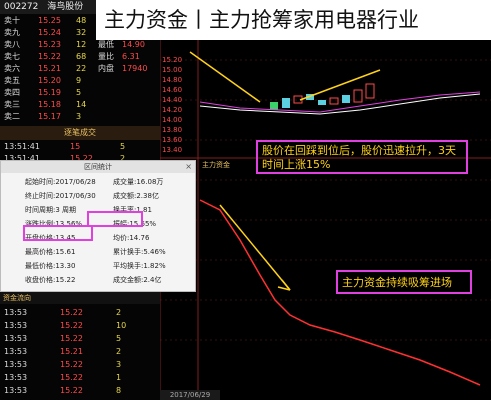 The image size is (491, 400). What do you see at coordinates (172, 120) in the screenshot?
I see `y-tick-label: 14.00` at bounding box center [172, 120].